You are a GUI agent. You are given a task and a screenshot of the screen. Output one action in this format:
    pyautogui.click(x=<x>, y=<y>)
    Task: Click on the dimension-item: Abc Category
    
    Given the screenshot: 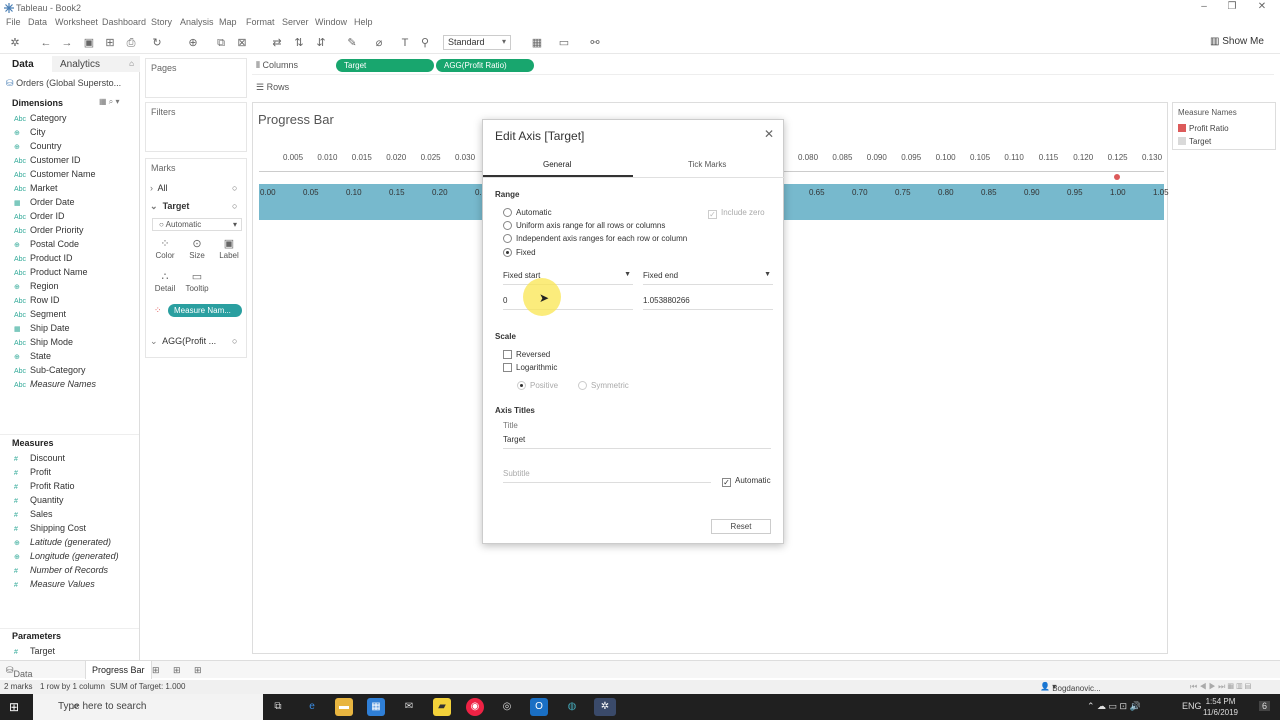 What is the action you would take?
    pyautogui.click(x=40, y=118)
    